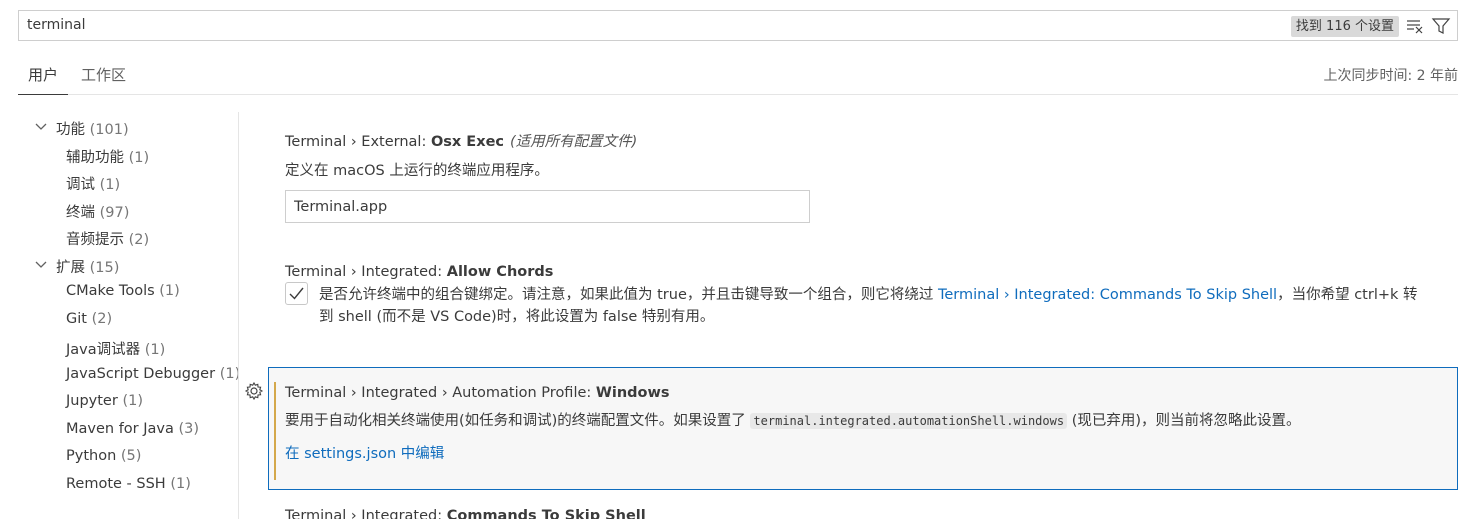 This screenshot has width=1478, height=519. I want to click on settings-tabs: 用户 工作区 上次同步时间: 2 年前, so click(737, 75).